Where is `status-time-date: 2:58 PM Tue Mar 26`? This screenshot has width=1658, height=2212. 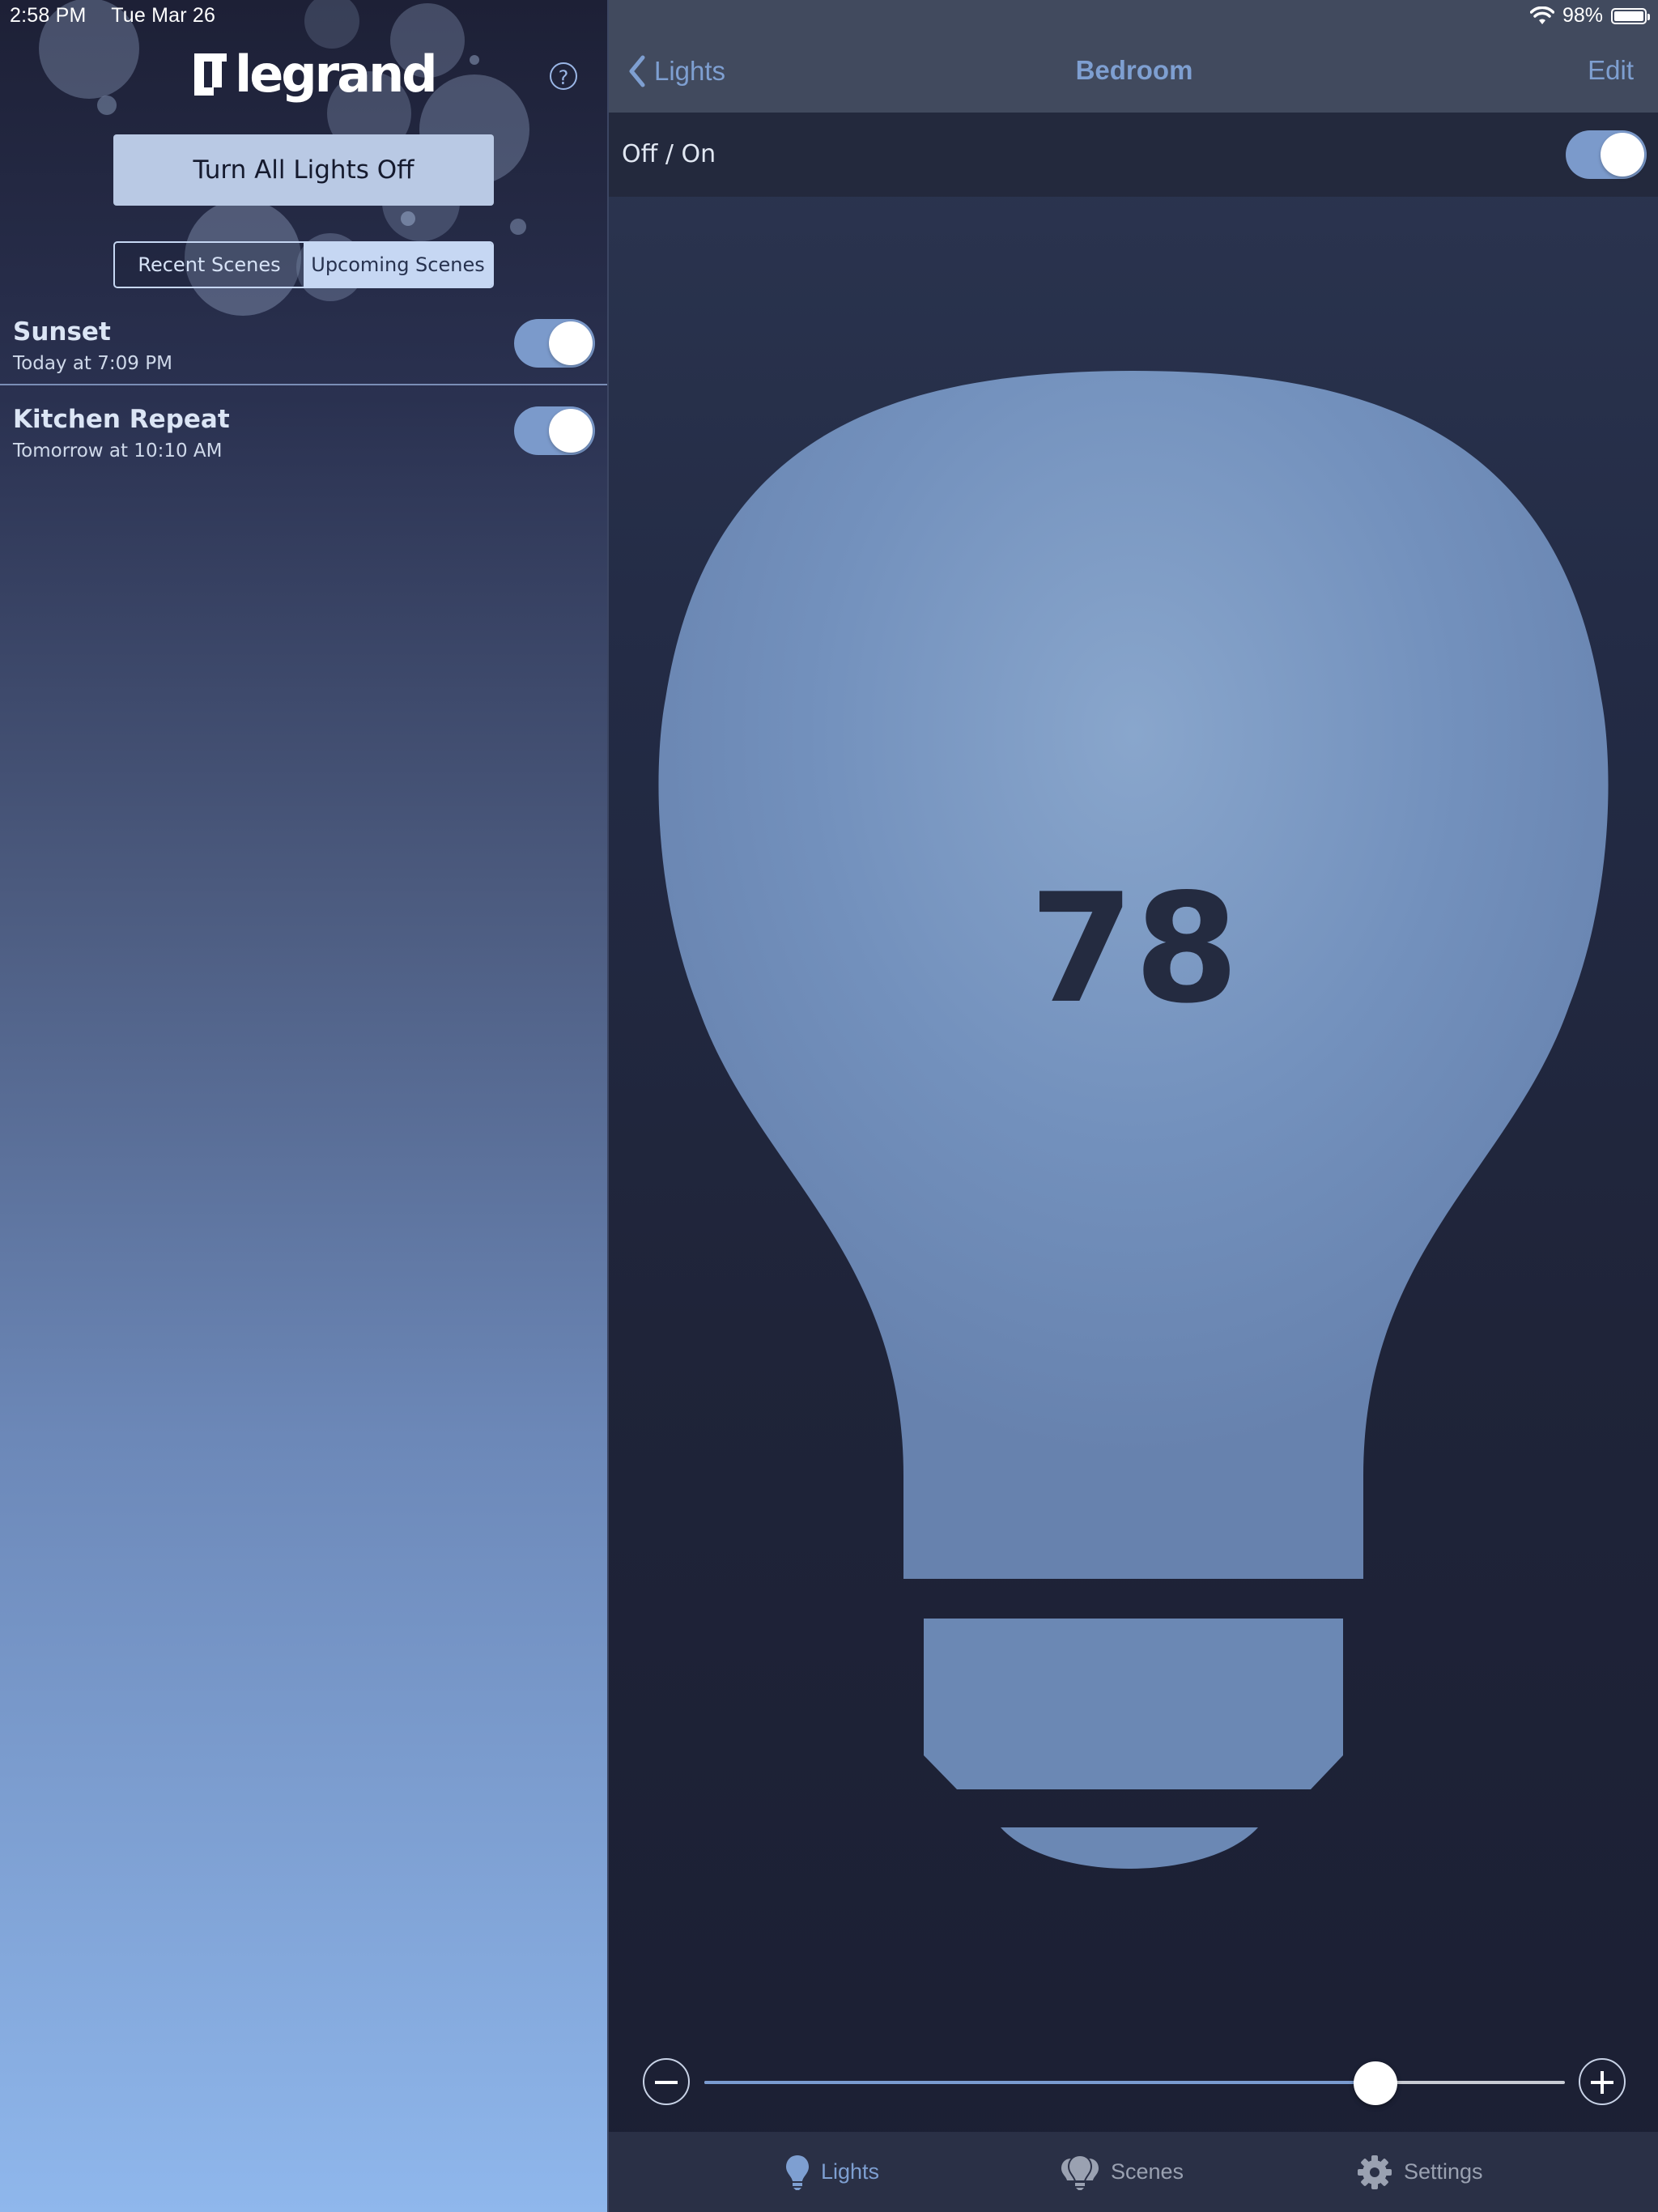
status-time-date: 2:58 PM Tue Mar 26 is located at coordinates (122, 16).